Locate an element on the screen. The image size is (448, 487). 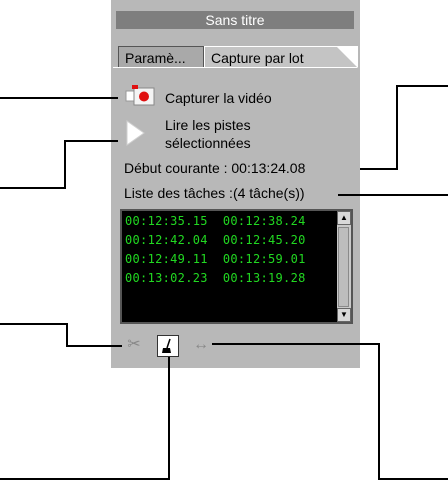
task-end: 00:12:45.20 is located at coordinates (264, 240).